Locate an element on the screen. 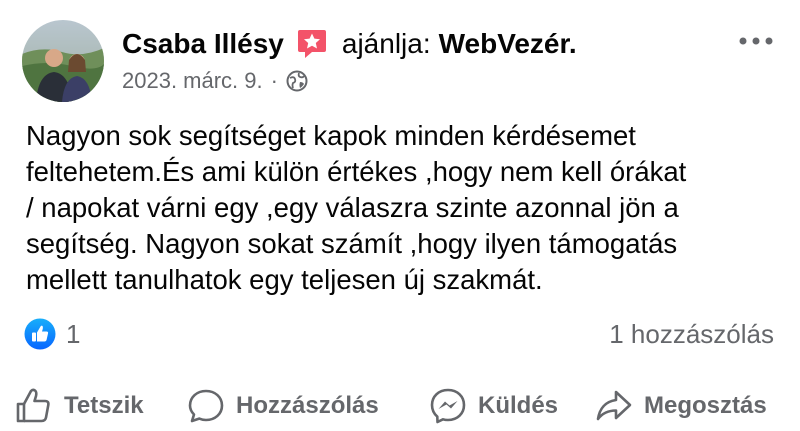 Image resolution: width=800 pixels, height=431 pixels. post-meta: 2023. márc. 9. · is located at coordinates (215, 81).